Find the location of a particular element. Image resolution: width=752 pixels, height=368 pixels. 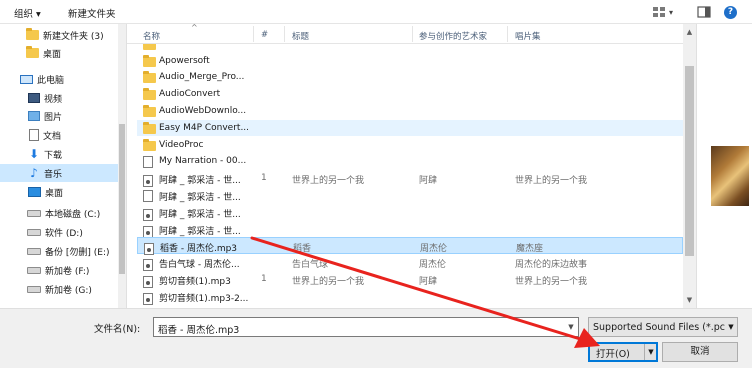

open-button-label: 打开(O) is located at coordinates (613, 354).